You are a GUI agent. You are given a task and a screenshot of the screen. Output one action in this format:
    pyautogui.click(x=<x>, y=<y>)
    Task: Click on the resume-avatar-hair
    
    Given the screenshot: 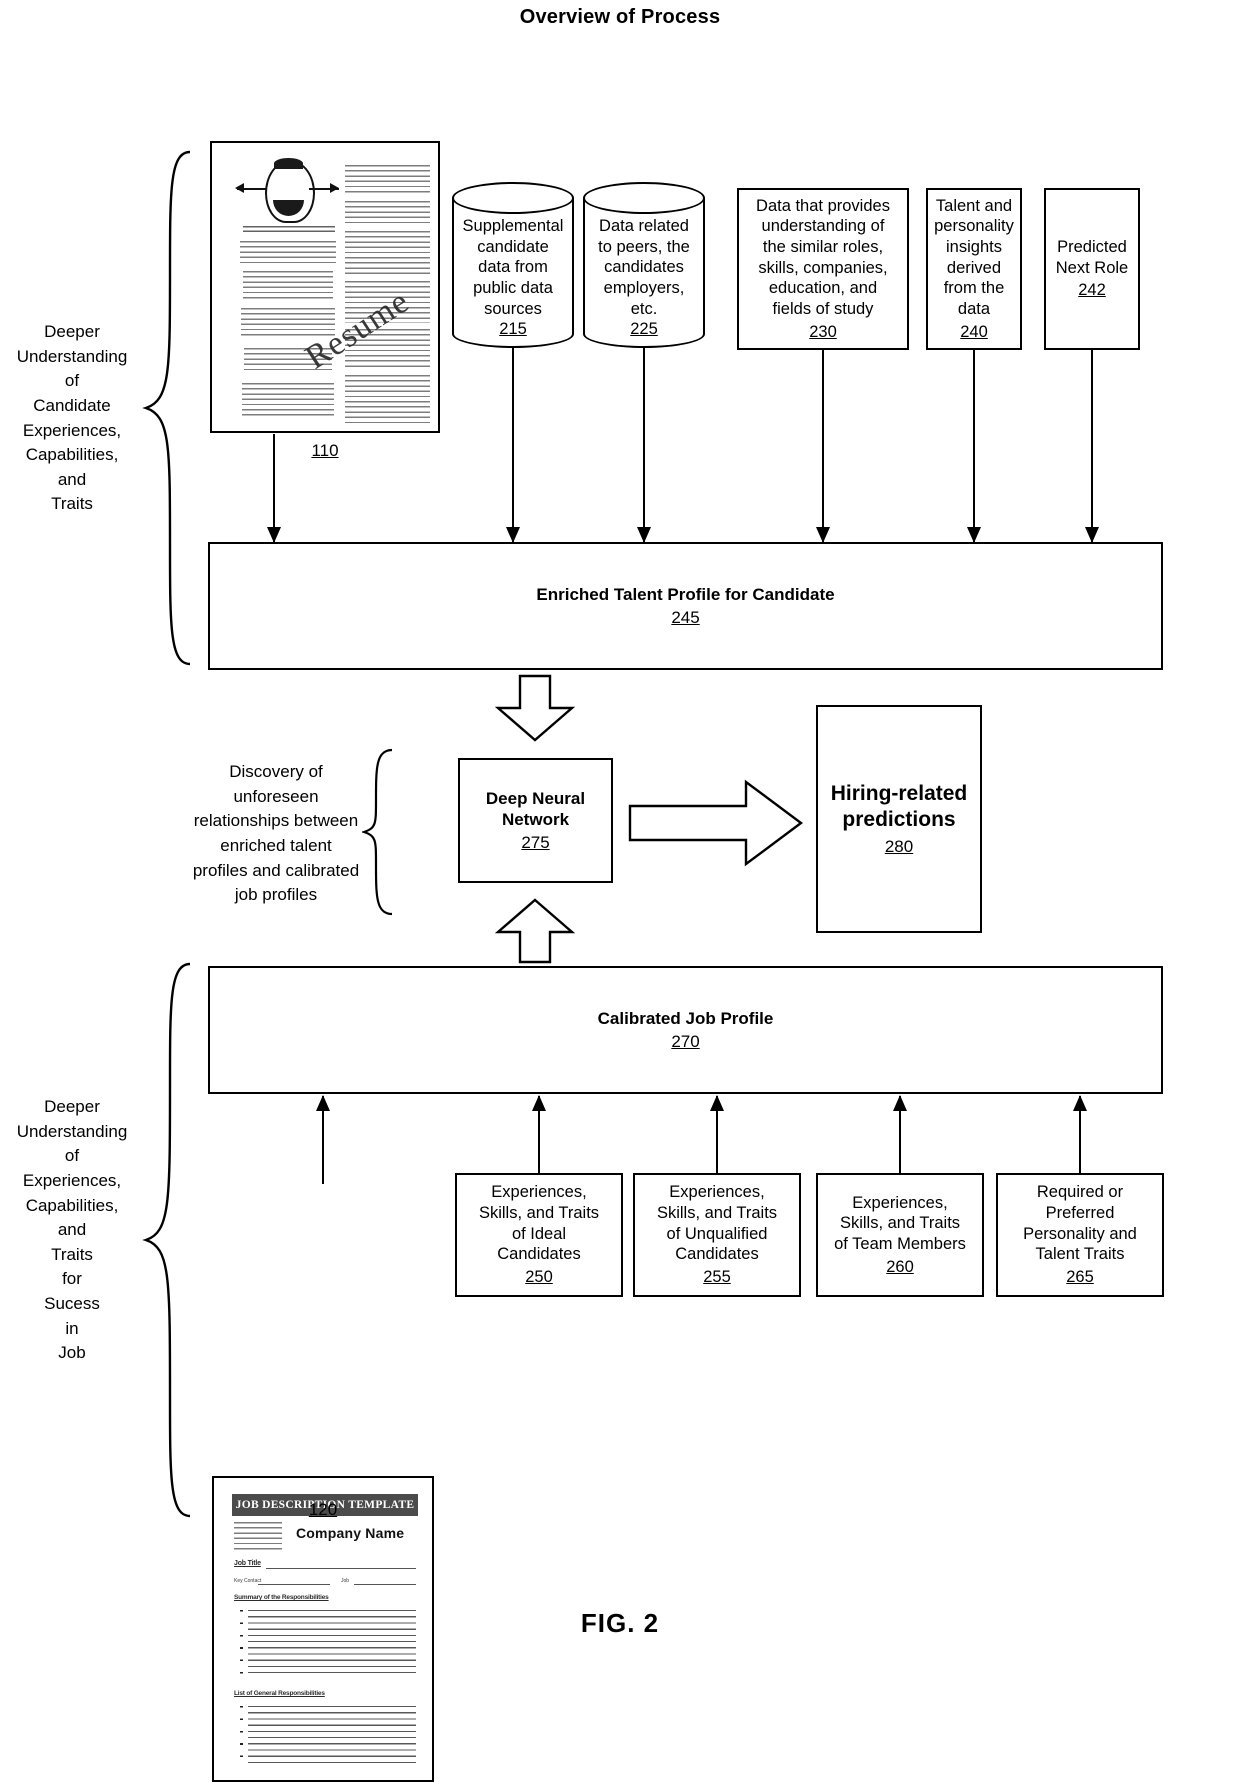 What is the action you would take?
    pyautogui.click(x=288, y=163)
    